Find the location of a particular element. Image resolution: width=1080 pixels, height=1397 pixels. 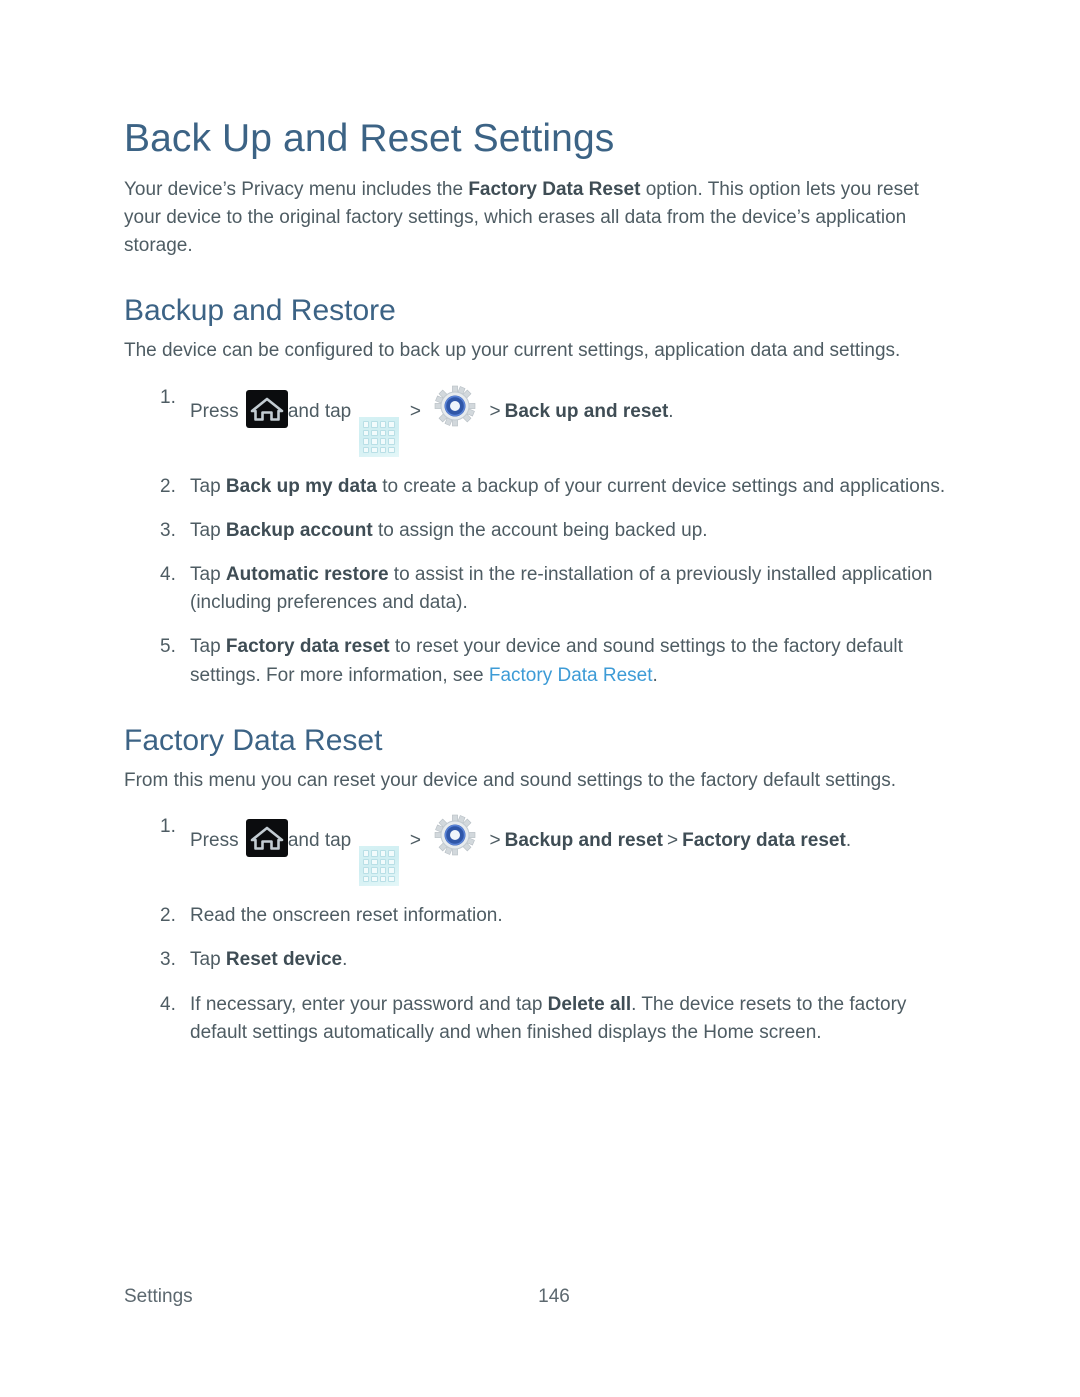

list-item: 2. Read the onscreen reset information. is located at coordinates (539, 916).